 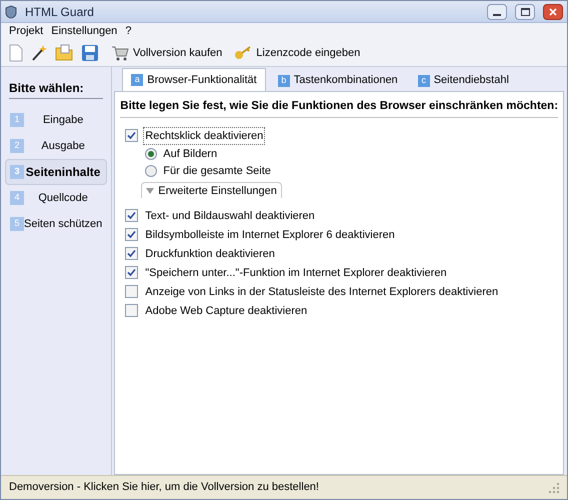 What do you see at coordinates (60, 12) in the screenshot?
I see `window-title: HTML Guard` at bounding box center [60, 12].